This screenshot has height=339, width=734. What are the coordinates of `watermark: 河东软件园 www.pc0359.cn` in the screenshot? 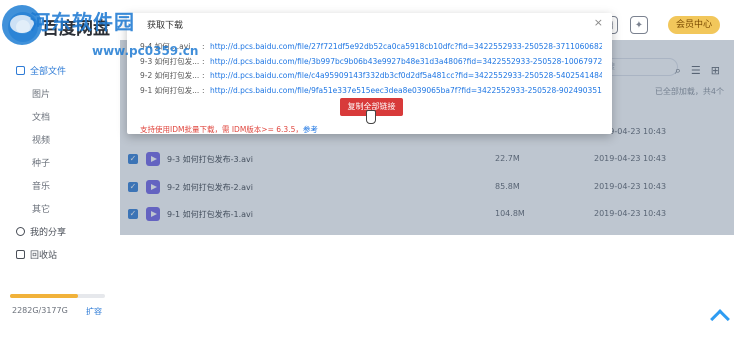 It's located at (105, 34).